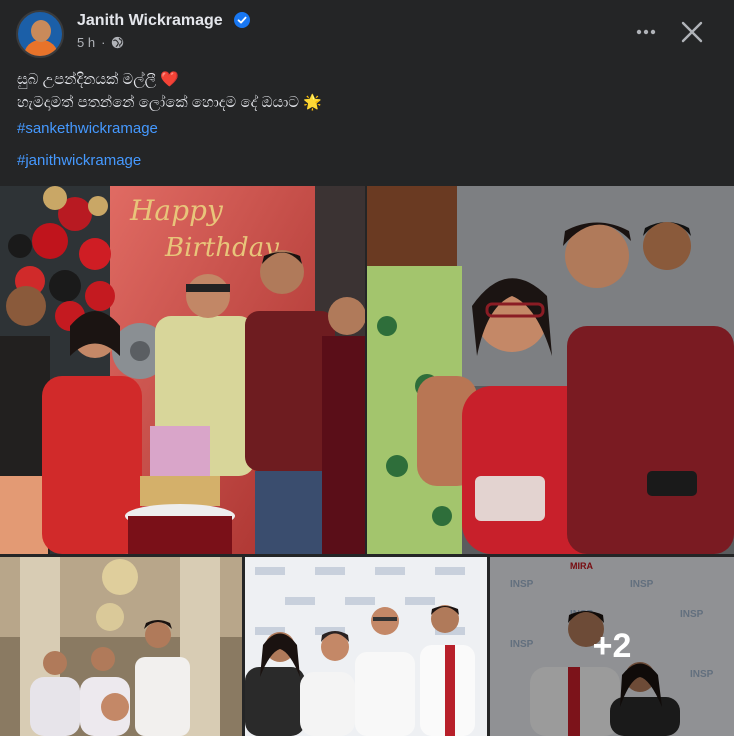  What do you see at coordinates (79, 160) in the screenshot?
I see `hashtag-link: #janithwickramage` at bounding box center [79, 160].